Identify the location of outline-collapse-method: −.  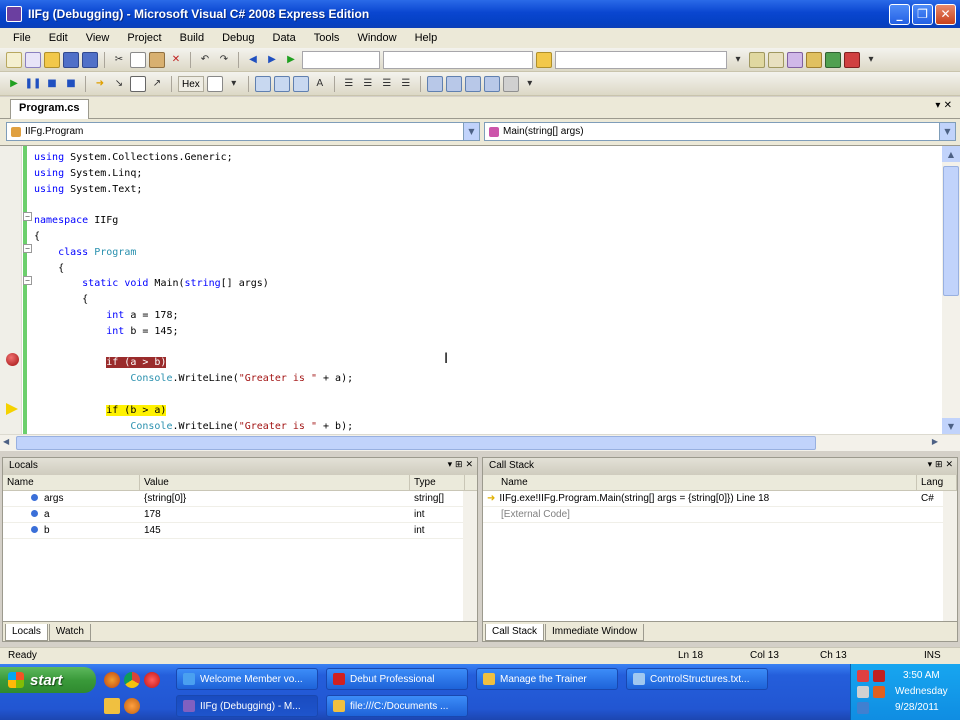
(27, 280).